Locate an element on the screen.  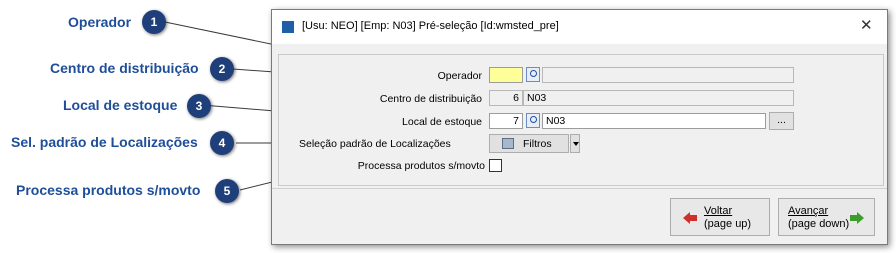
processa-checkbox is located at coordinates (495, 165).